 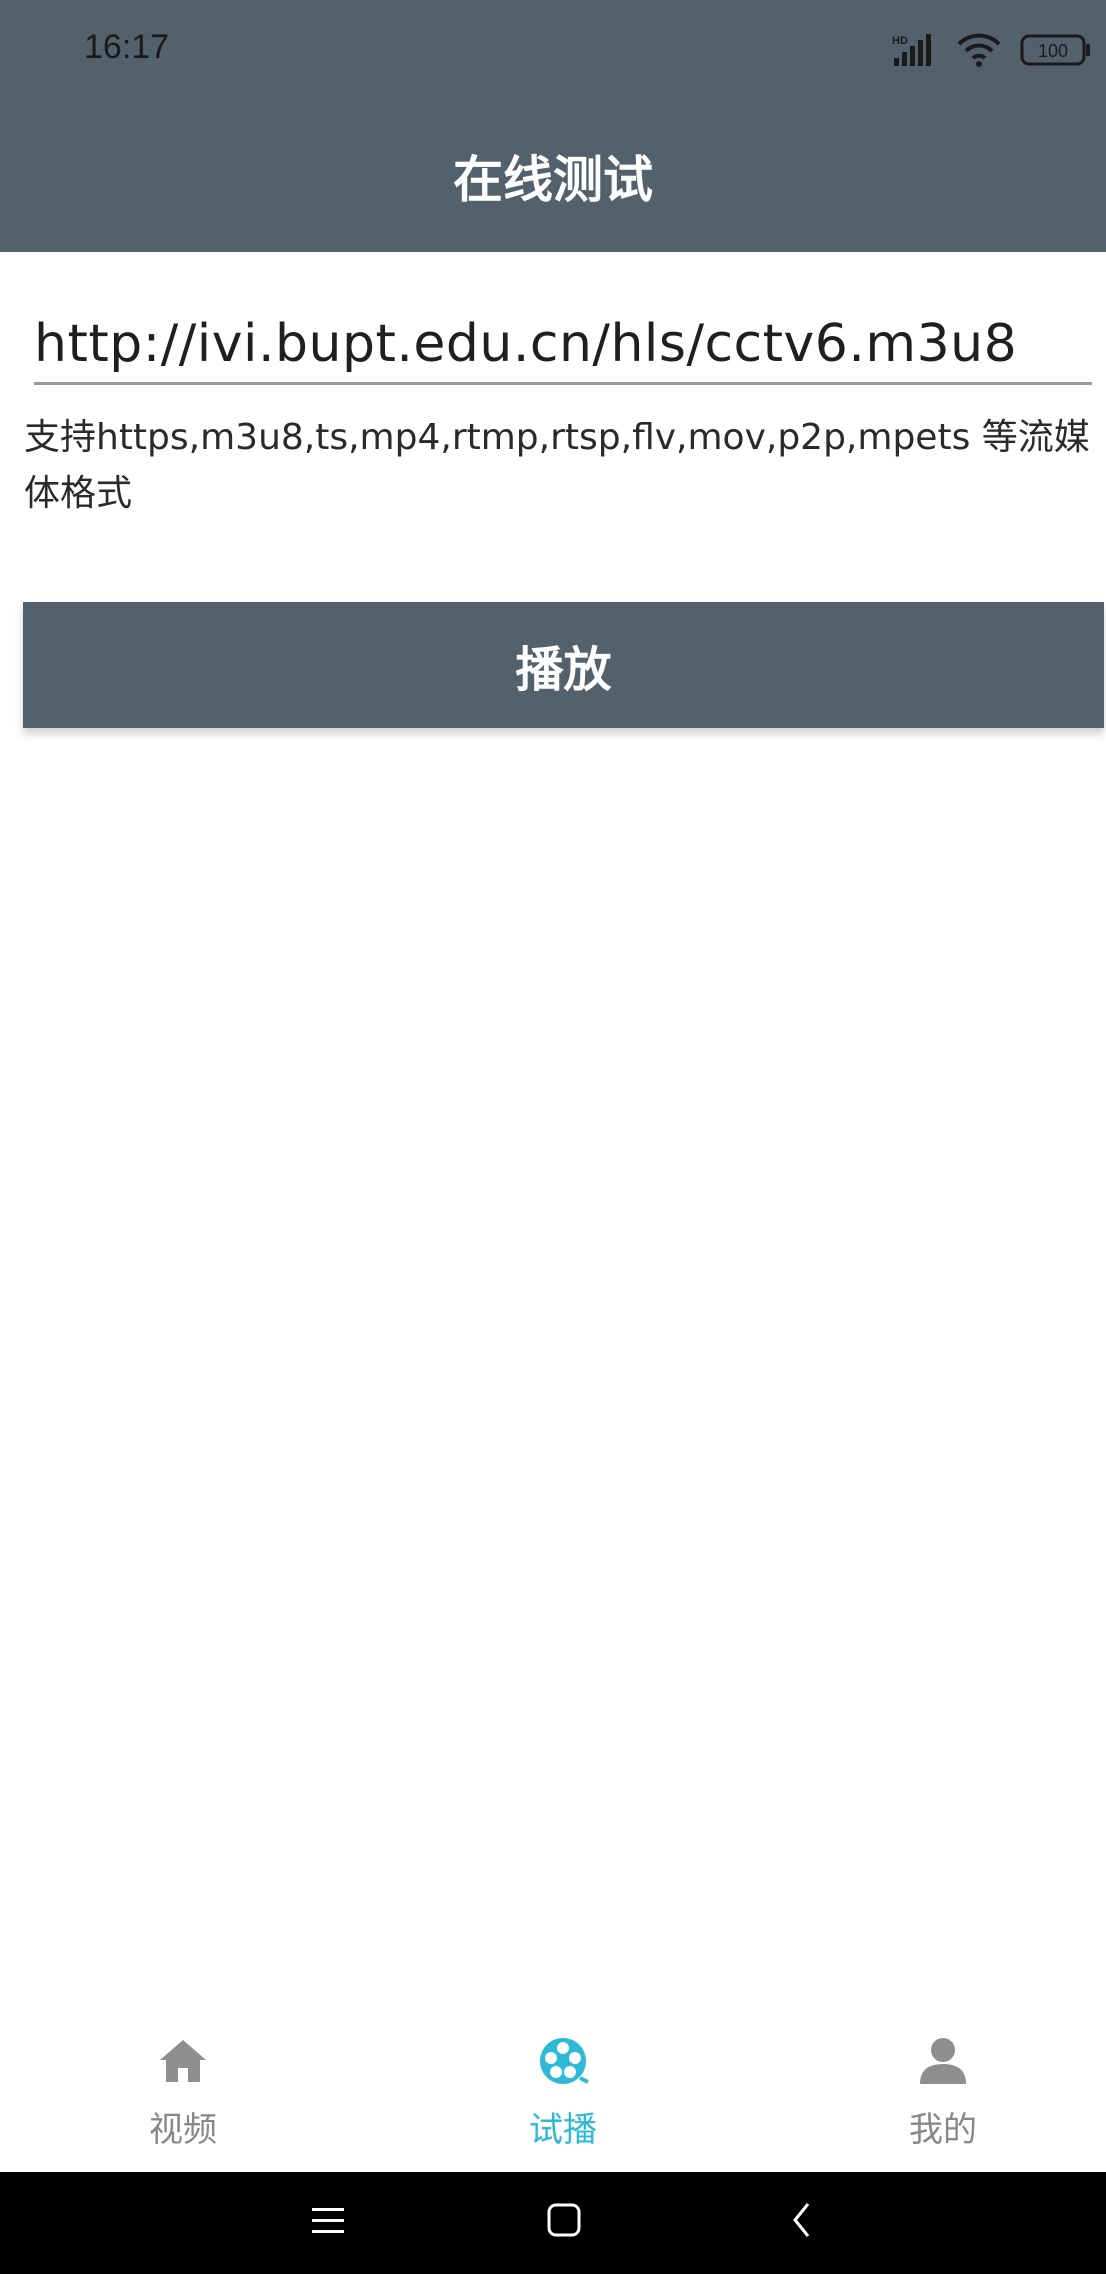 I want to click on status-time: 16:17, so click(x=127, y=47).